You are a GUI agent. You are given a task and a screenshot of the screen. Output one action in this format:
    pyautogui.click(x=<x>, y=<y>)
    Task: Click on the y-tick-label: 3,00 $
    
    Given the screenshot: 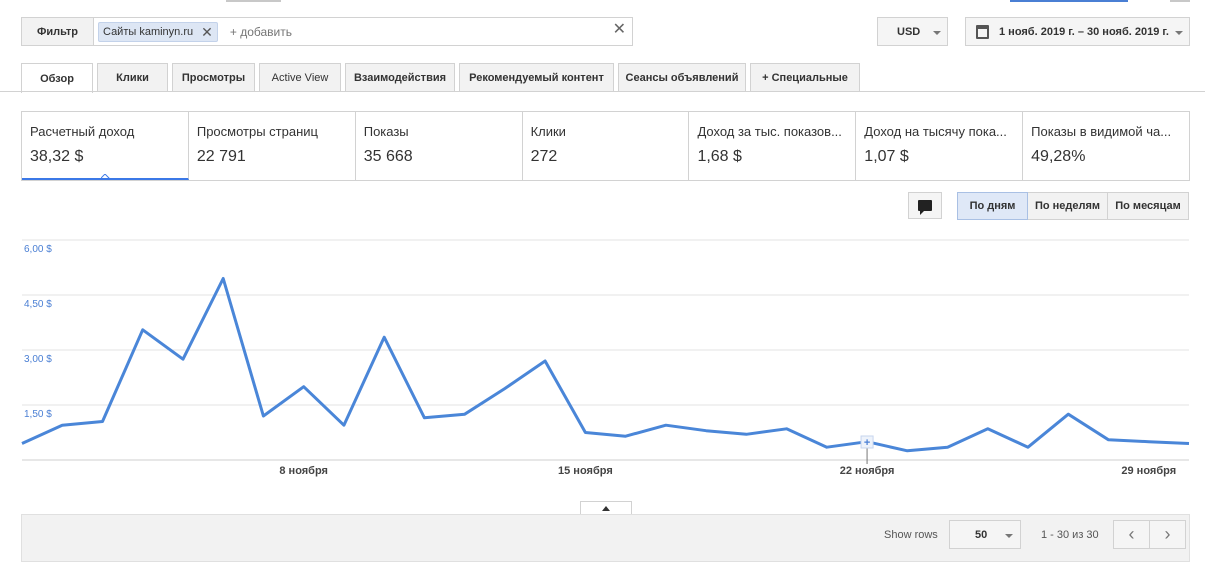 What is the action you would take?
    pyautogui.click(x=38, y=359)
    